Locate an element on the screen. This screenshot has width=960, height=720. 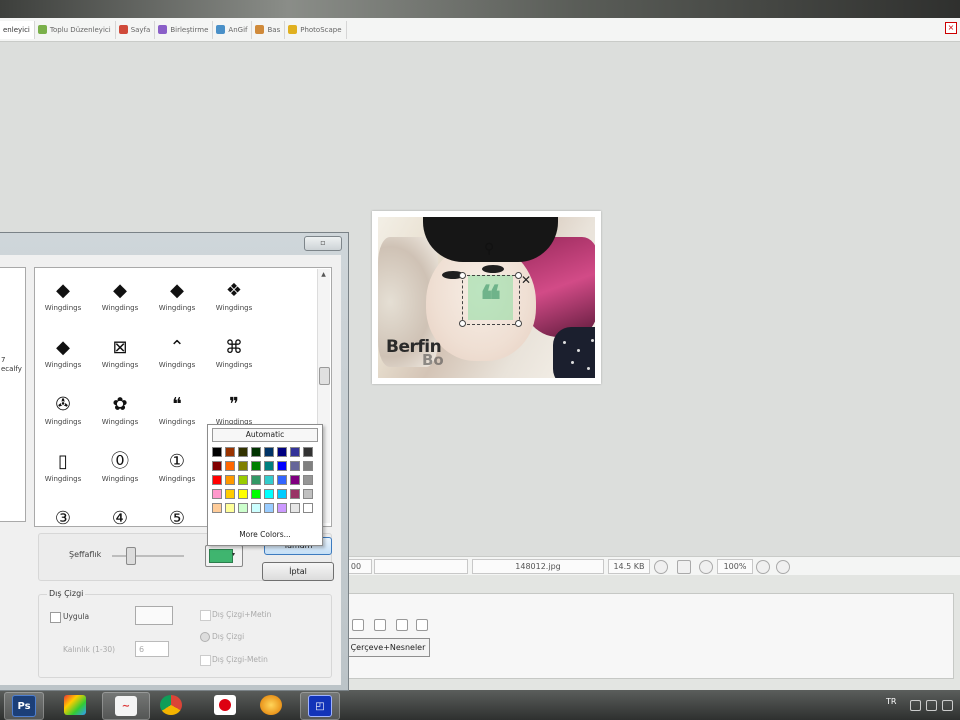
taskbar-chrome is located at coordinates (171, 705).